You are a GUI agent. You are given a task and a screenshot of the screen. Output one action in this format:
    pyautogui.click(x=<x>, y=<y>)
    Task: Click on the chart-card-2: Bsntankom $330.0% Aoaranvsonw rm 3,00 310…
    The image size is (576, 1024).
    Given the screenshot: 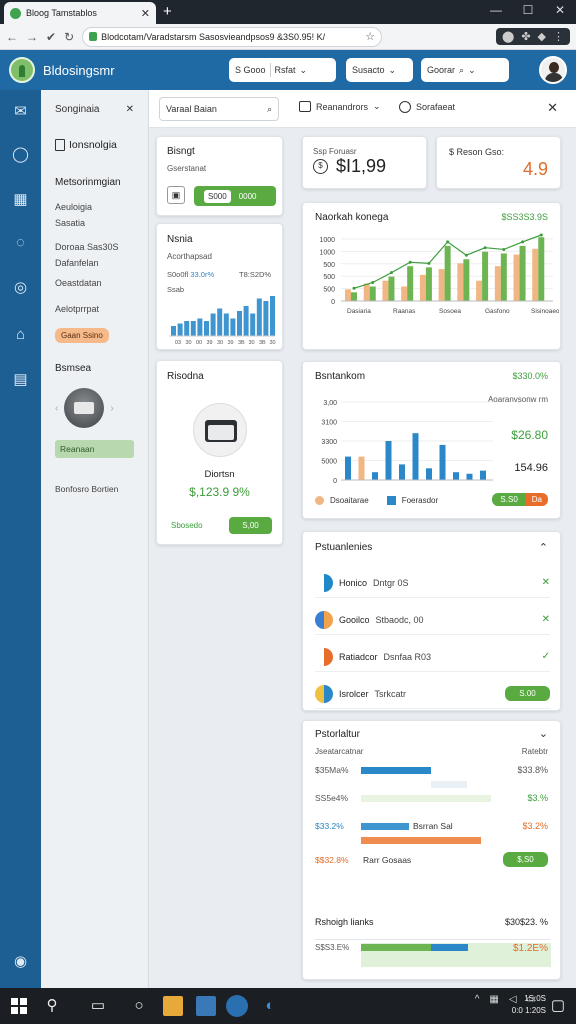 What is the action you would take?
    pyautogui.click(x=431, y=440)
    